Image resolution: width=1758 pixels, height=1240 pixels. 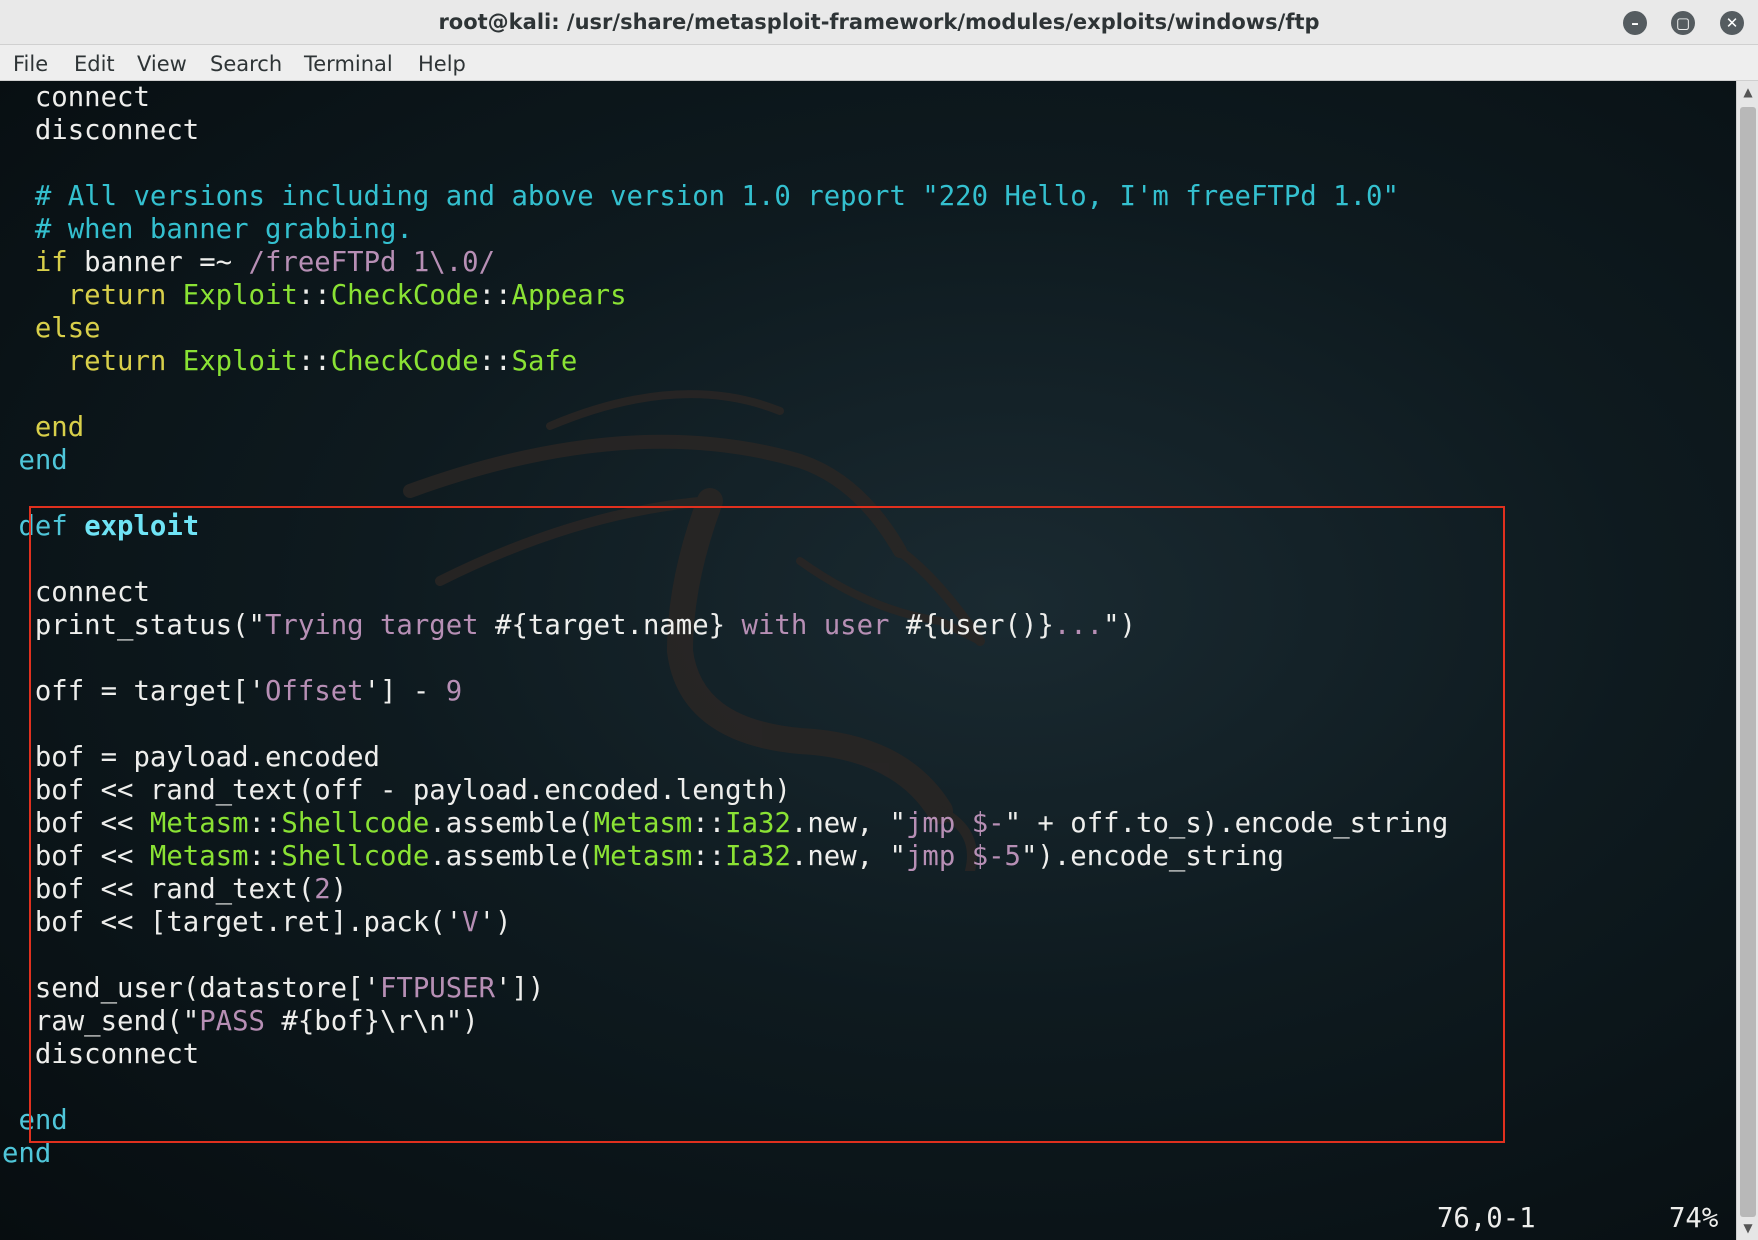 I want to click on cursor-position: 76,0-1, so click(x=1486, y=1218).